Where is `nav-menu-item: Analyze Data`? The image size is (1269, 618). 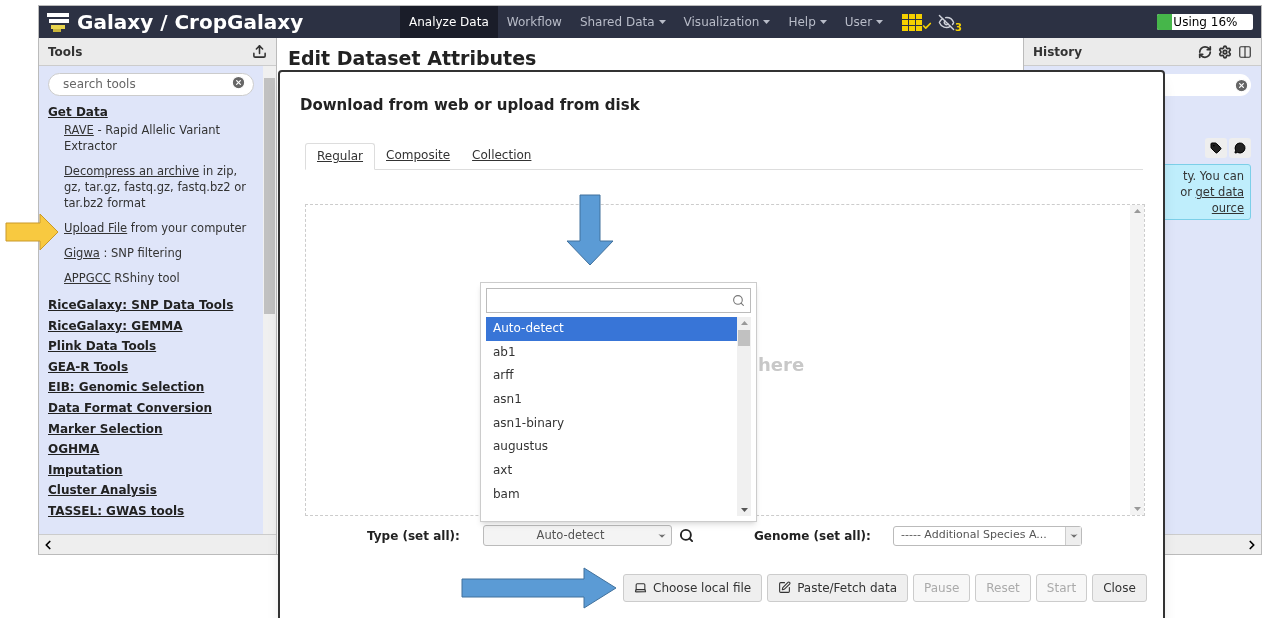
nav-menu-item: Analyze Data is located at coordinates (449, 22).